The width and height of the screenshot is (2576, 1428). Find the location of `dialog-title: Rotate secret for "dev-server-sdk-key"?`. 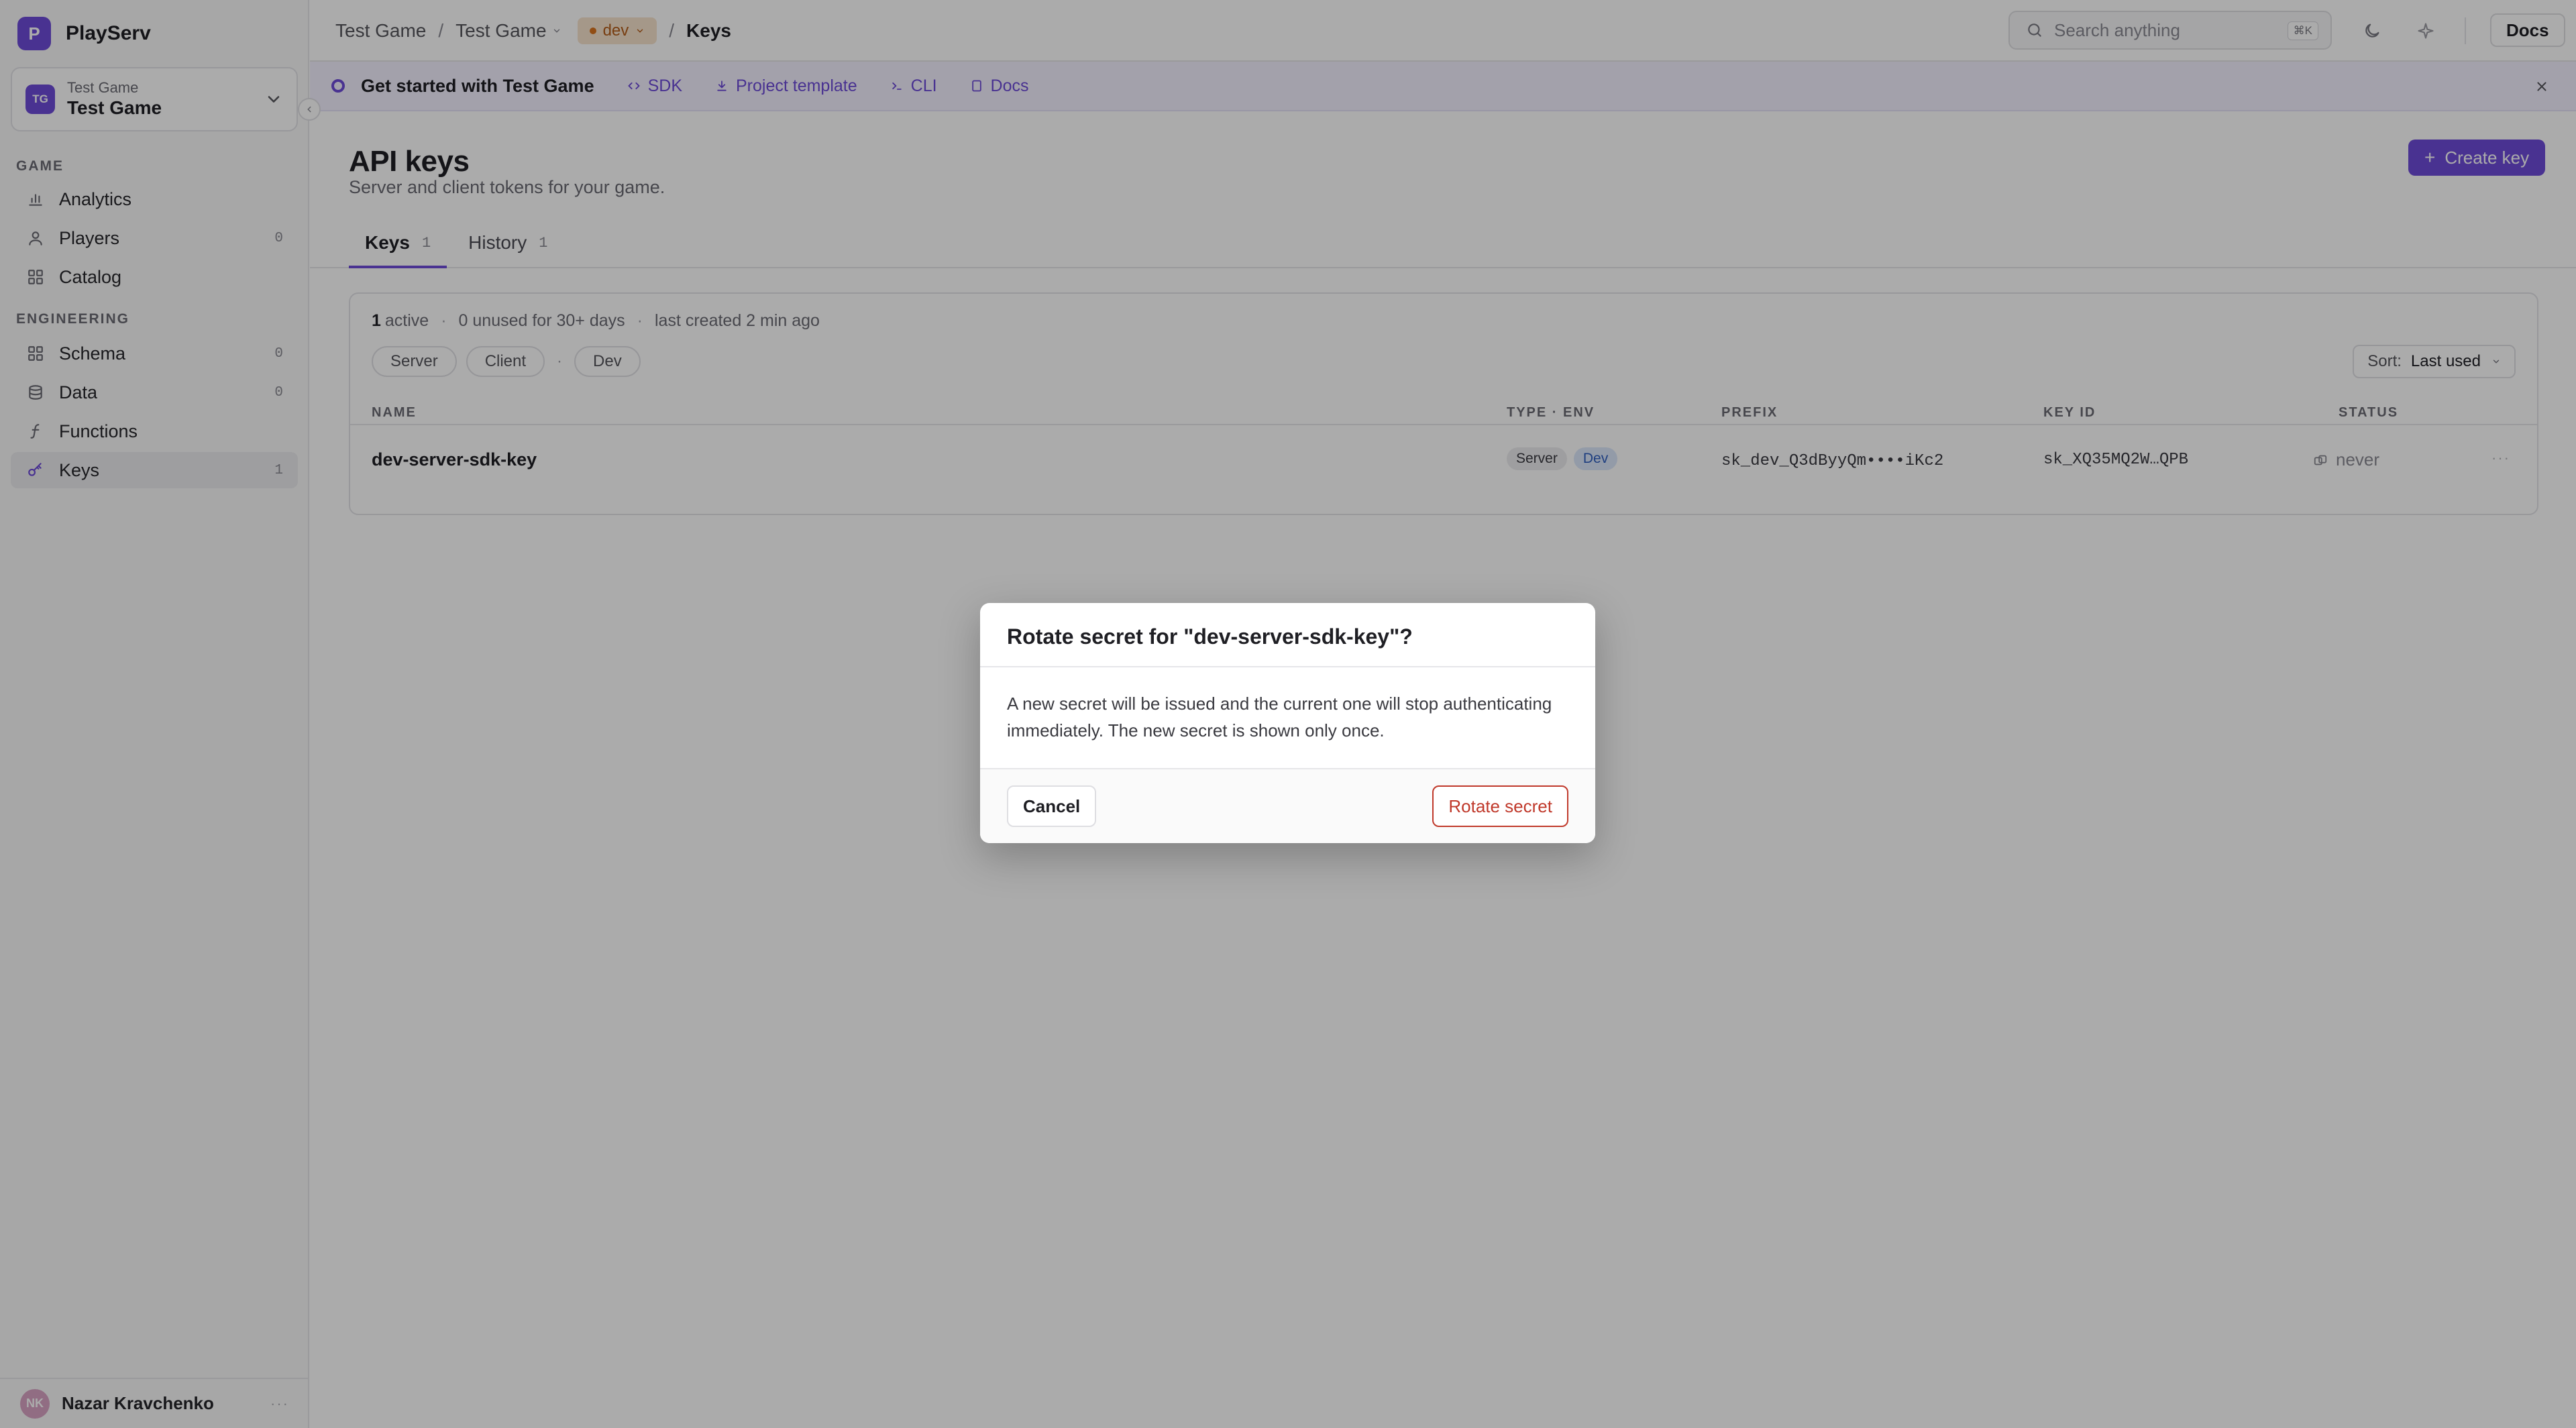

dialog-title: Rotate secret for "dev-server-sdk-key"? is located at coordinates (1210, 636).